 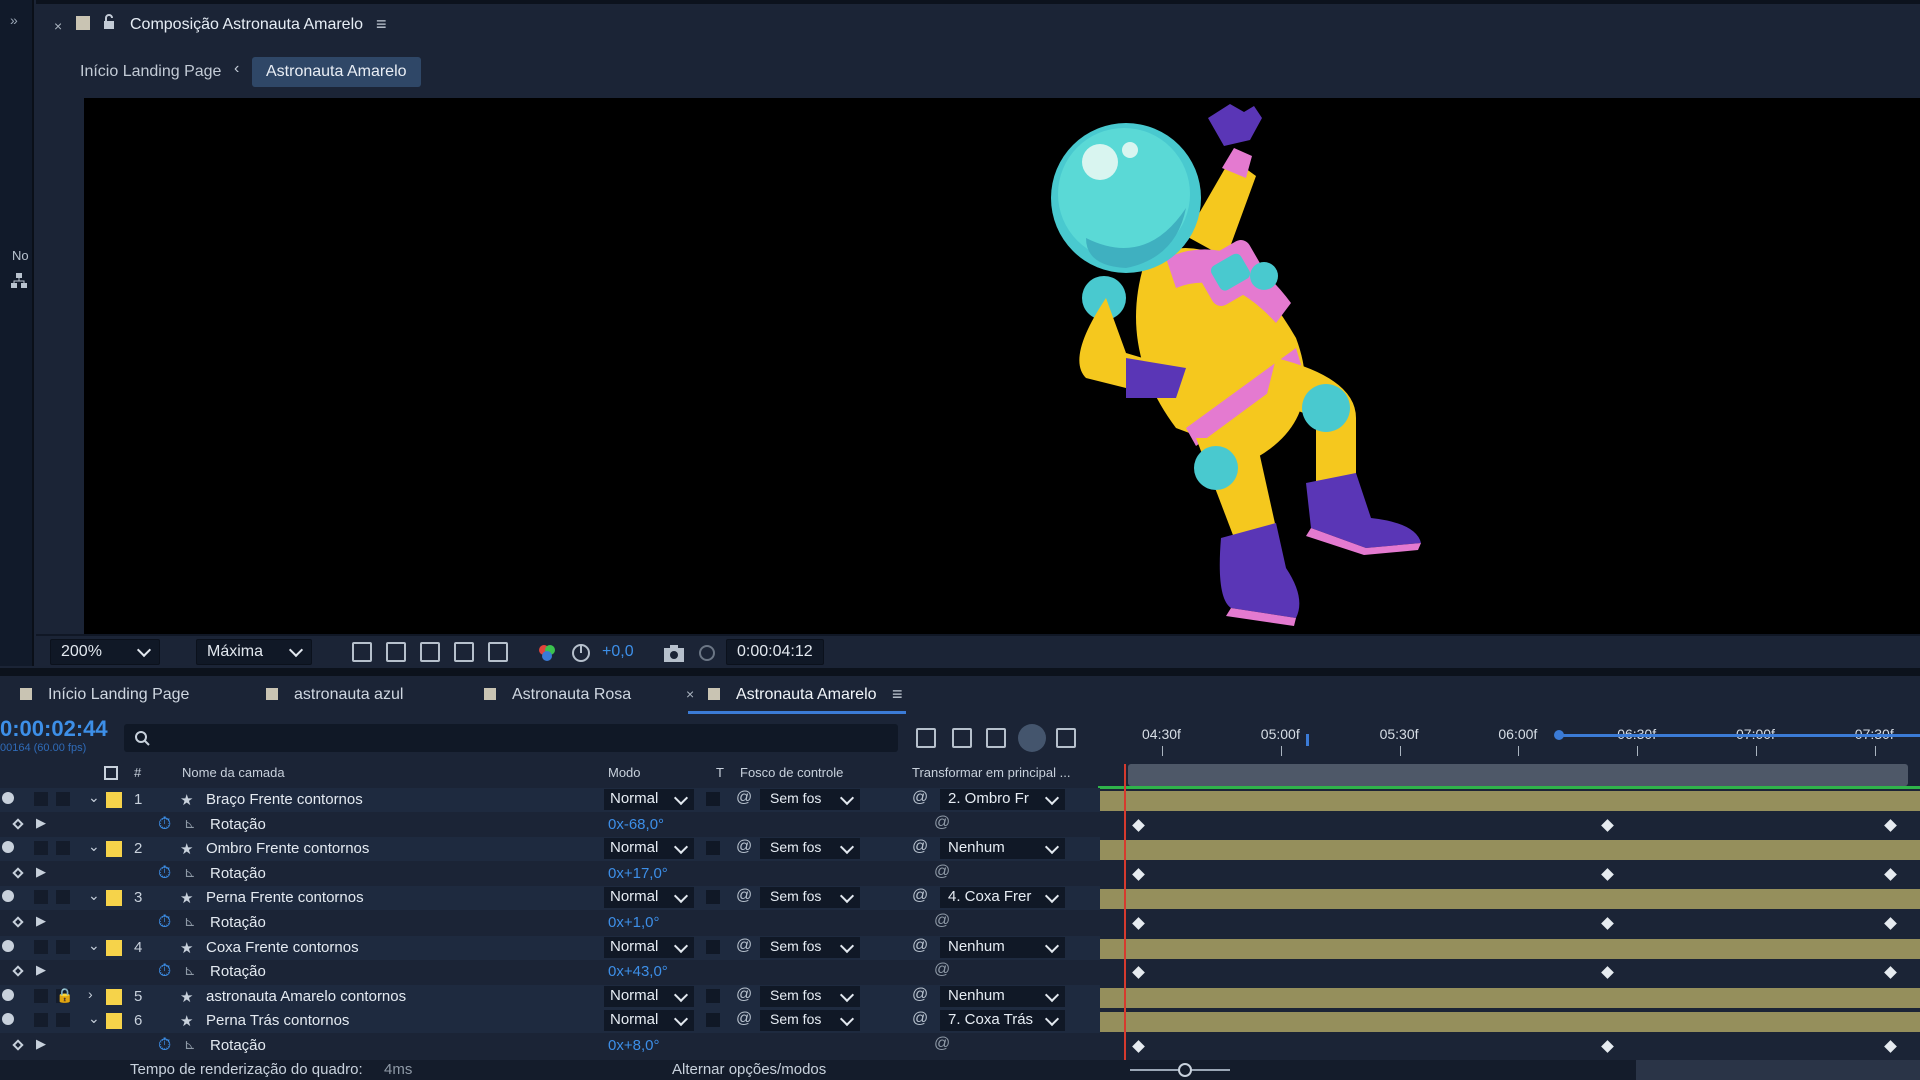 I want to click on property-value: 0x+43,0°, so click(x=638, y=971).